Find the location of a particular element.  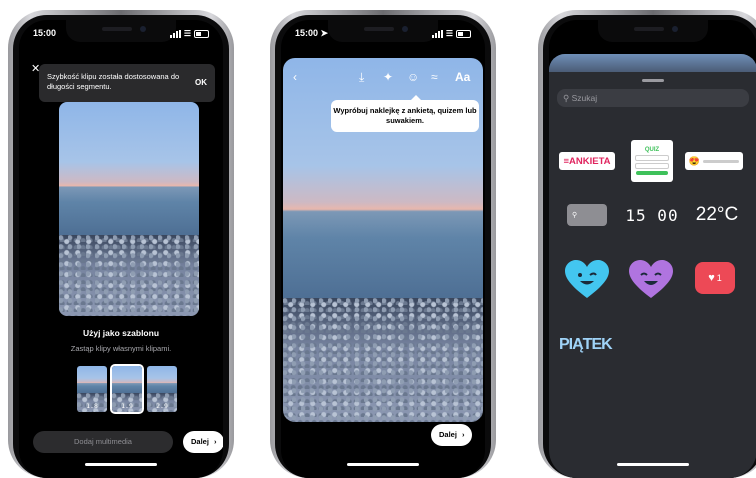

sticker-search-input: ⚲ Szukaj is located at coordinates (653, 98).